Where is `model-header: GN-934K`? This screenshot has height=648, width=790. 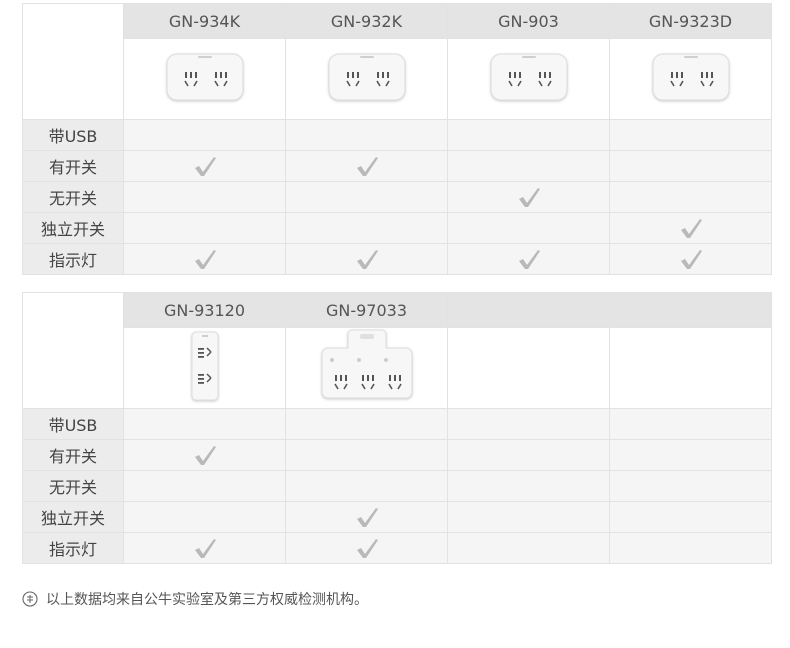 model-header: GN-934K is located at coordinates (204, 21).